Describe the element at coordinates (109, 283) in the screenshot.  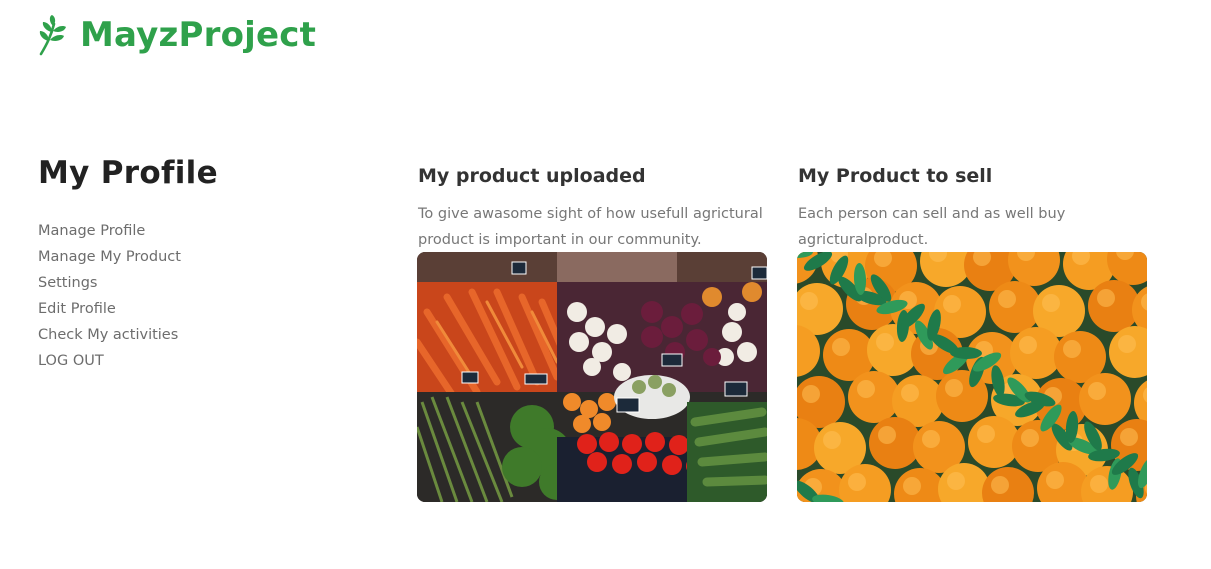
I see `menu-item-settings: Settings` at that location.